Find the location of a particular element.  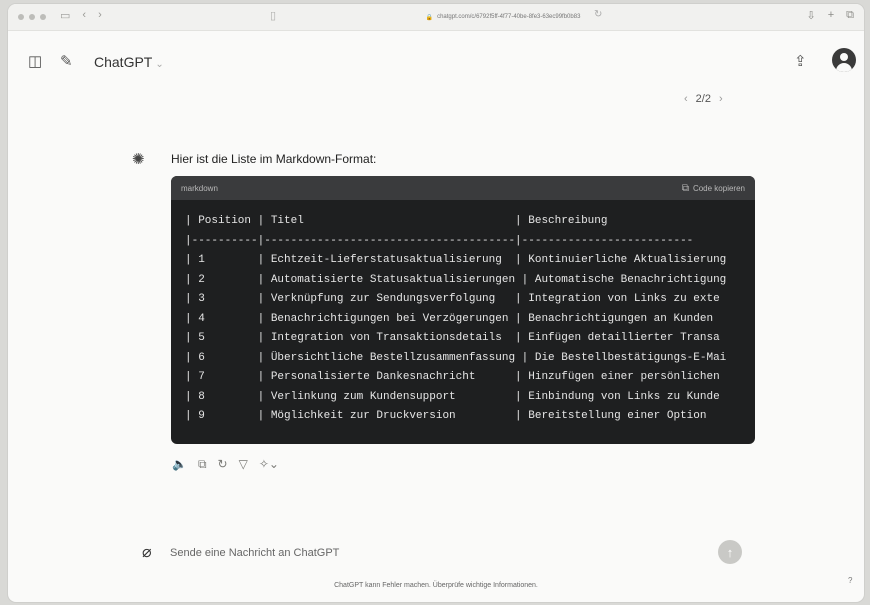

browser-sidebar-icon: ▭ is located at coordinates (65, 15).